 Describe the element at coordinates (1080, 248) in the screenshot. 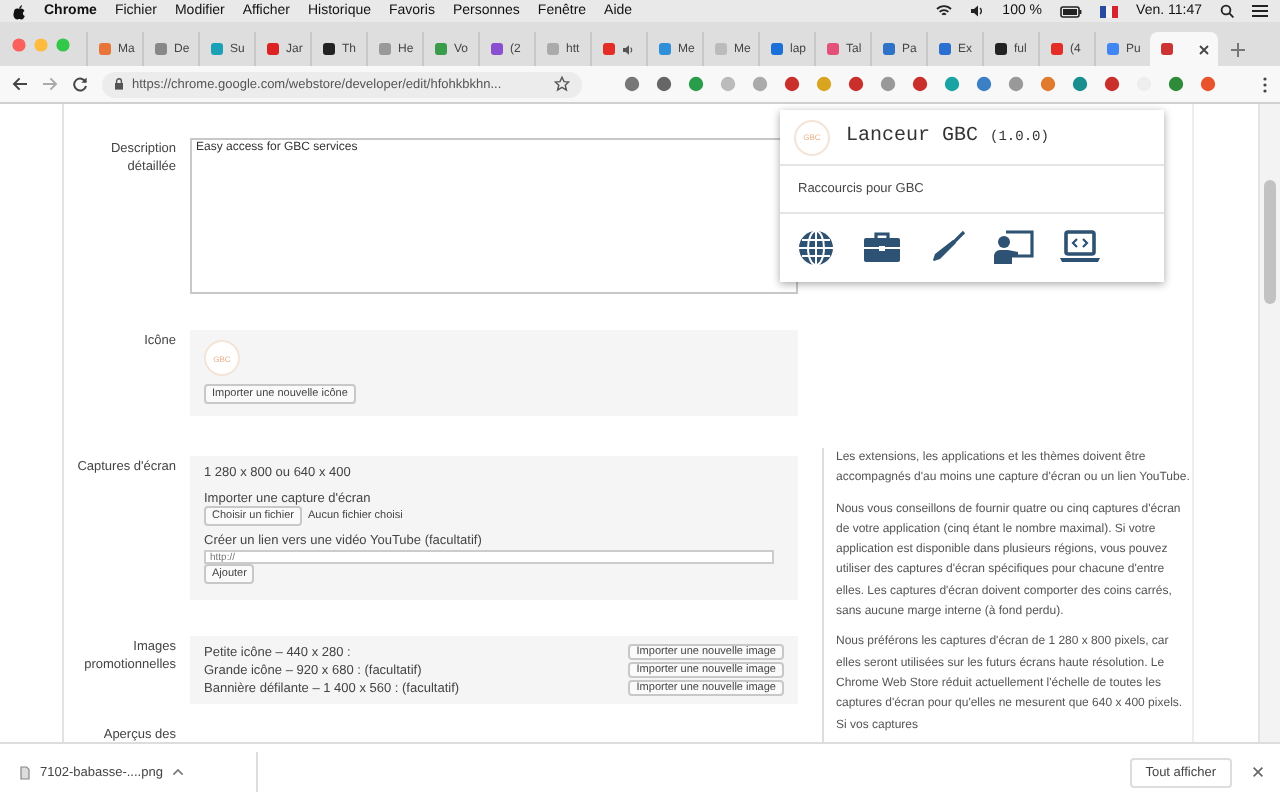

I see `laptop-icon` at that location.